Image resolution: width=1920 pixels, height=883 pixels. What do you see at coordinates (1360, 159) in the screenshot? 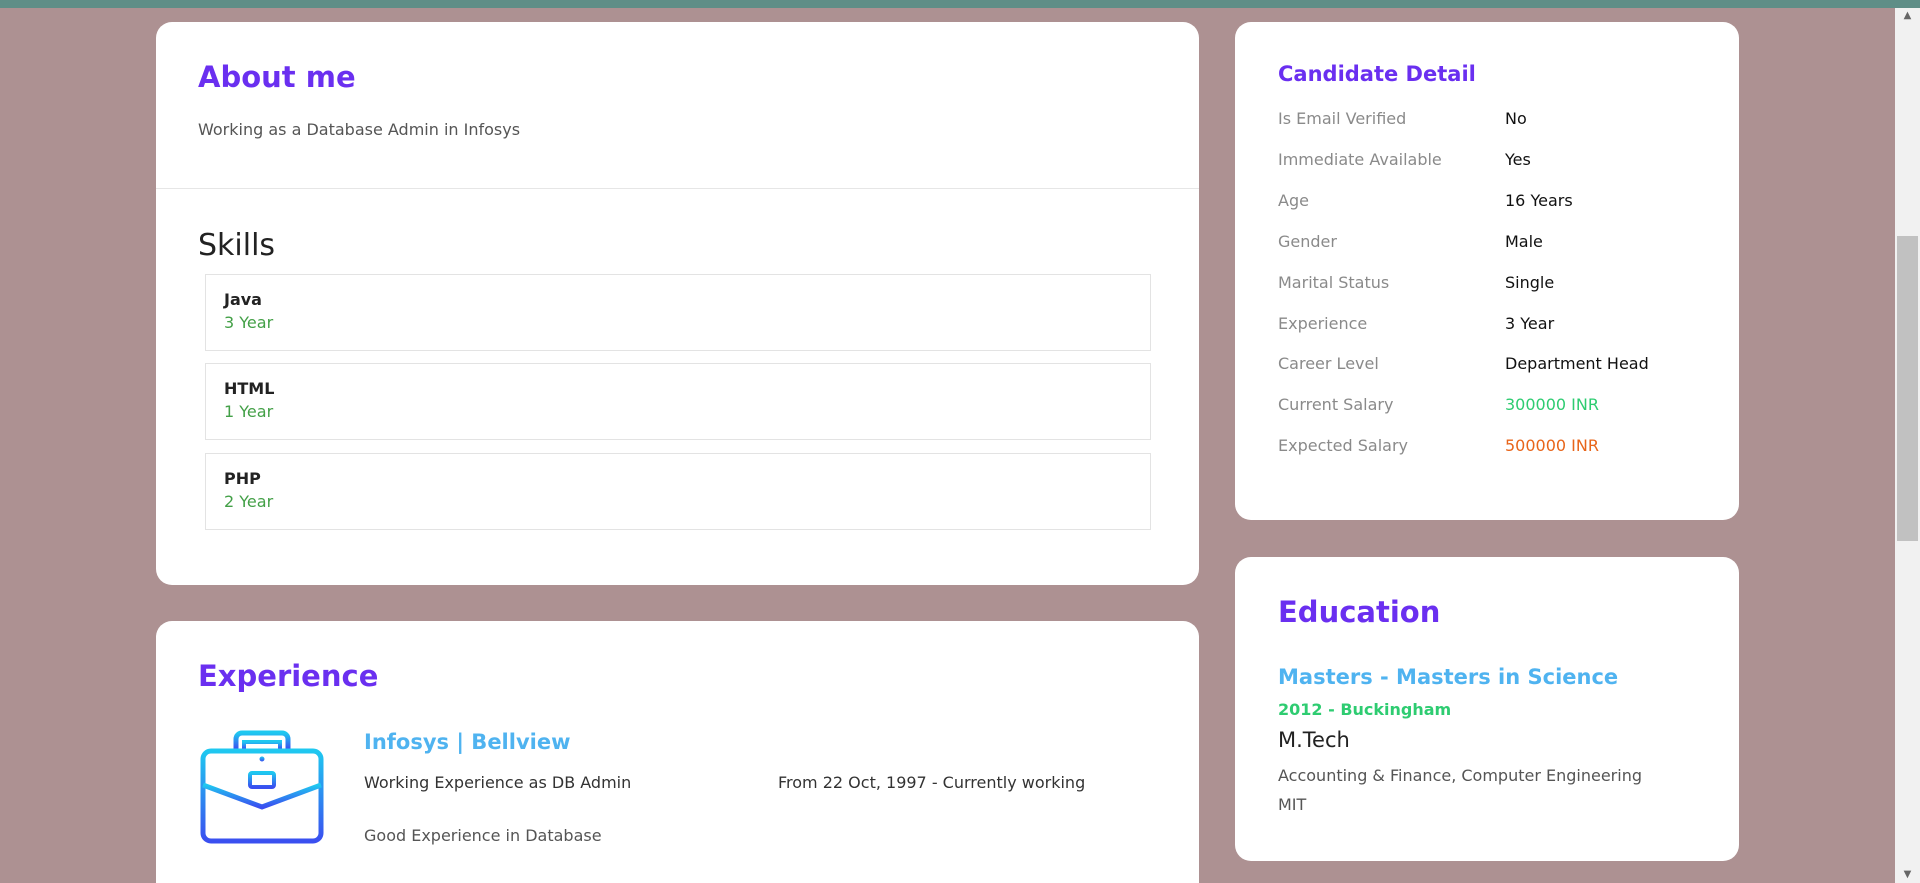
I see `detail-label: Immediate Available` at bounding box center [1360, 159].